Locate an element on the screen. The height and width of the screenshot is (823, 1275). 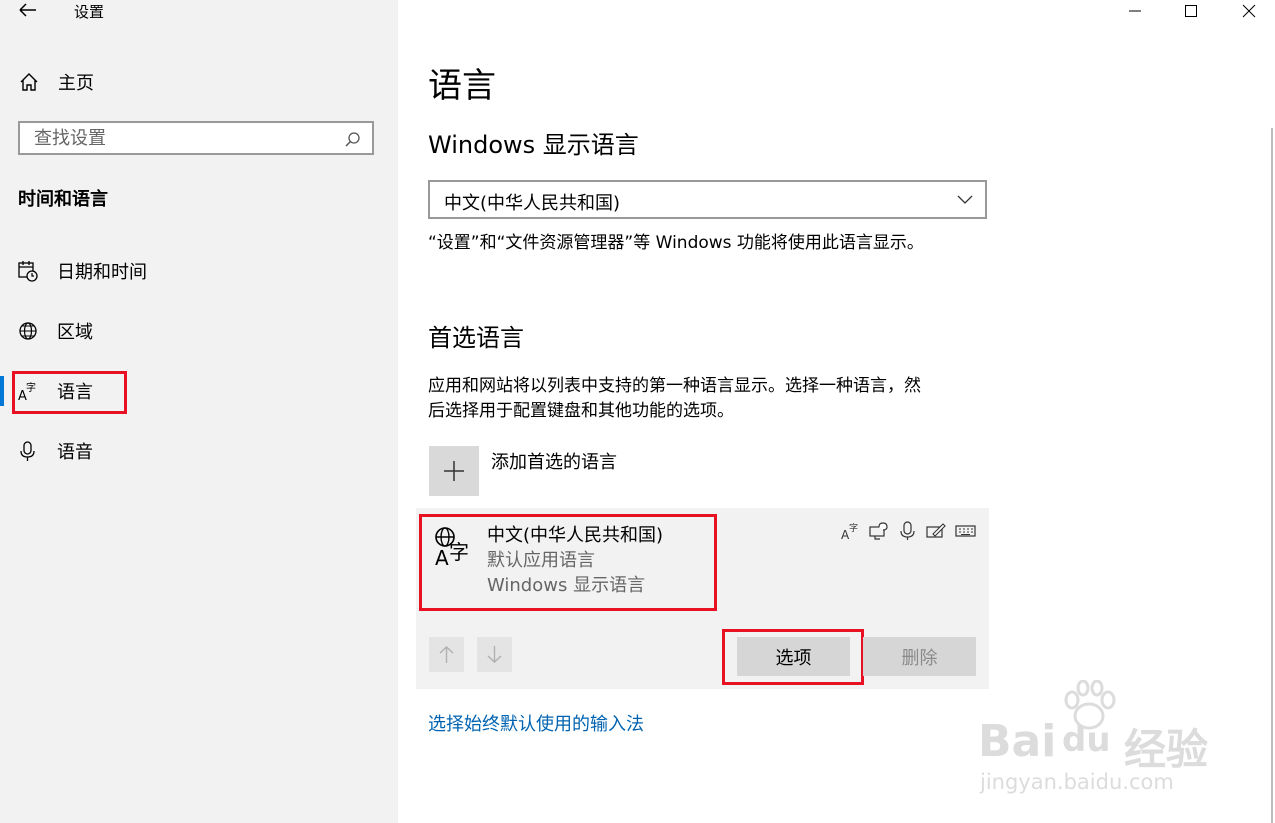
search-box is located at coordinates (196, 138).